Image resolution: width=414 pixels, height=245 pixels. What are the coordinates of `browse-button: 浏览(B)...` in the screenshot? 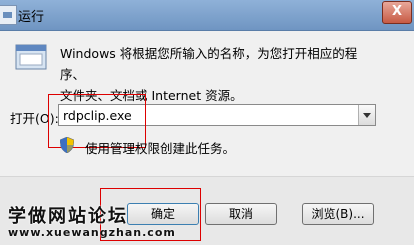 It's located at (338, 214).